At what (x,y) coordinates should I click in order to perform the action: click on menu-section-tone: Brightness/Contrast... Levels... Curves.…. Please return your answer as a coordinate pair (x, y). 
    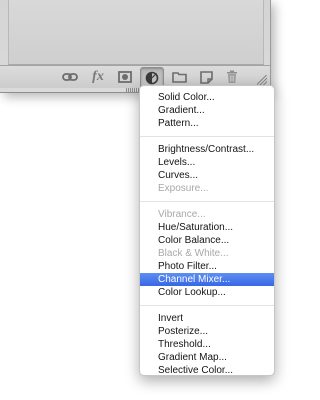
    Looking at the image, I should click on (207, 169).